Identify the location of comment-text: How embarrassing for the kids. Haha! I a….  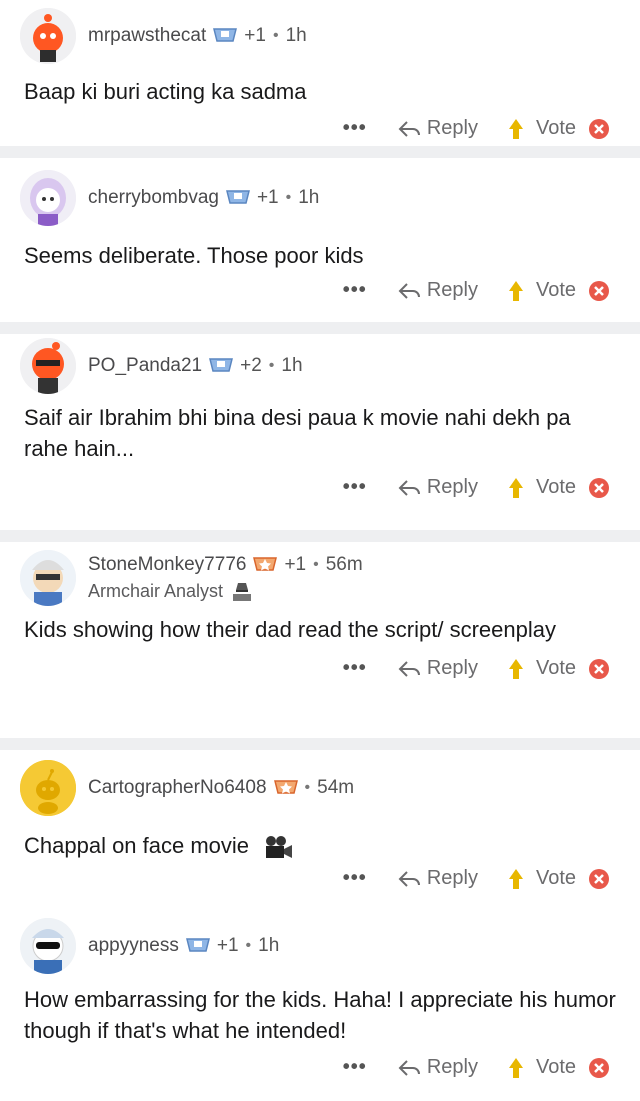
(320, 1015).